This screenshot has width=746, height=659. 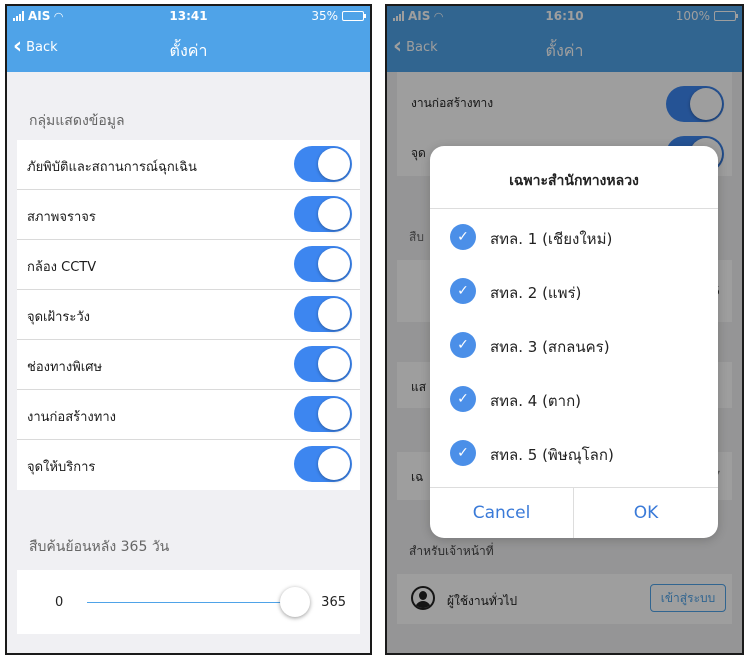 I want to click on battery-info: 35%, so click(x=338, y=16).